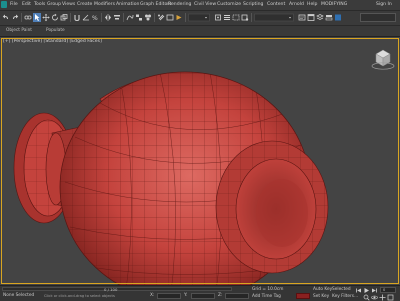 This screenshot has width=400, height=301. Describe the element at coordinates (227, 17) in the screenshot. I see `select-by-name-icon` at that location.